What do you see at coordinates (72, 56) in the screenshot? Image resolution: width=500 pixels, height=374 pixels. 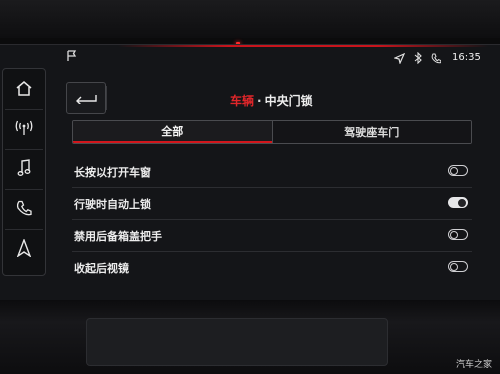 I see `flag-icon` at bounding box center [72, 56].